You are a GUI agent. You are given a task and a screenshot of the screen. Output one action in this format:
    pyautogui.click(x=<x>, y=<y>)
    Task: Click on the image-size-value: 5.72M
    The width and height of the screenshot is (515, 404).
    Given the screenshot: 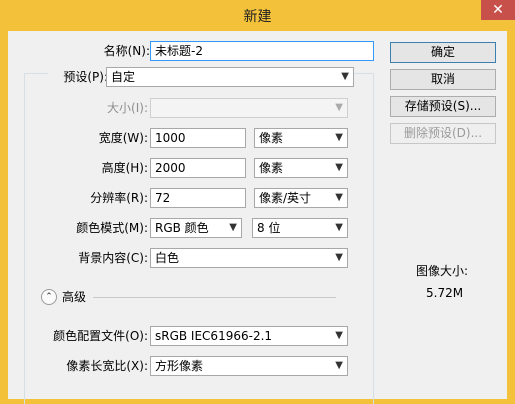 What is the action you would take?
    pyautogui.click(x=445, y=293)
    